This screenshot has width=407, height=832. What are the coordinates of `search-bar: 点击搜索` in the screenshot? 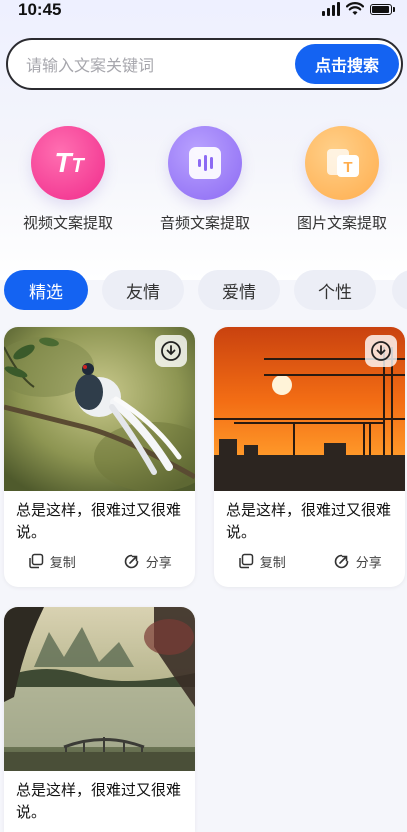 It's located at (204, 64).